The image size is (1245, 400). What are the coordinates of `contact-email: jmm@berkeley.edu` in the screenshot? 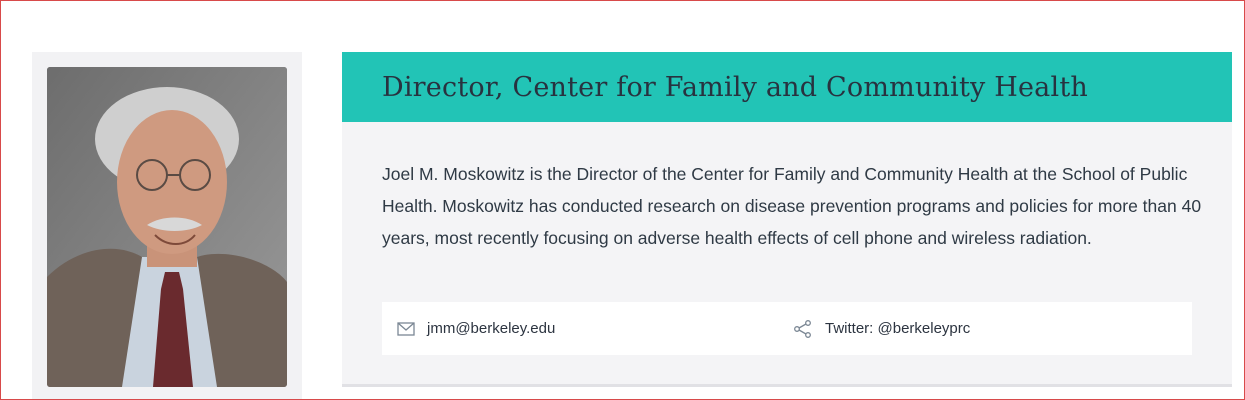 It's located at (476, 328).